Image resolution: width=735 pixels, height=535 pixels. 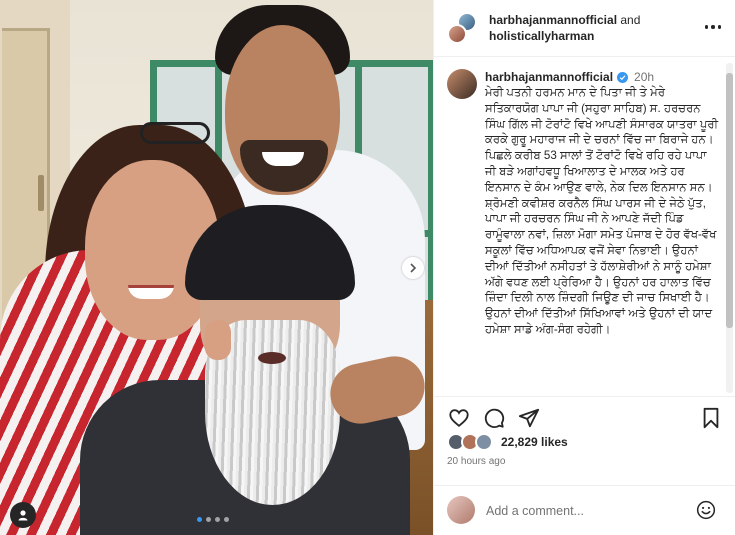 I want to click on scrollbar, so click(x=729, y=228).